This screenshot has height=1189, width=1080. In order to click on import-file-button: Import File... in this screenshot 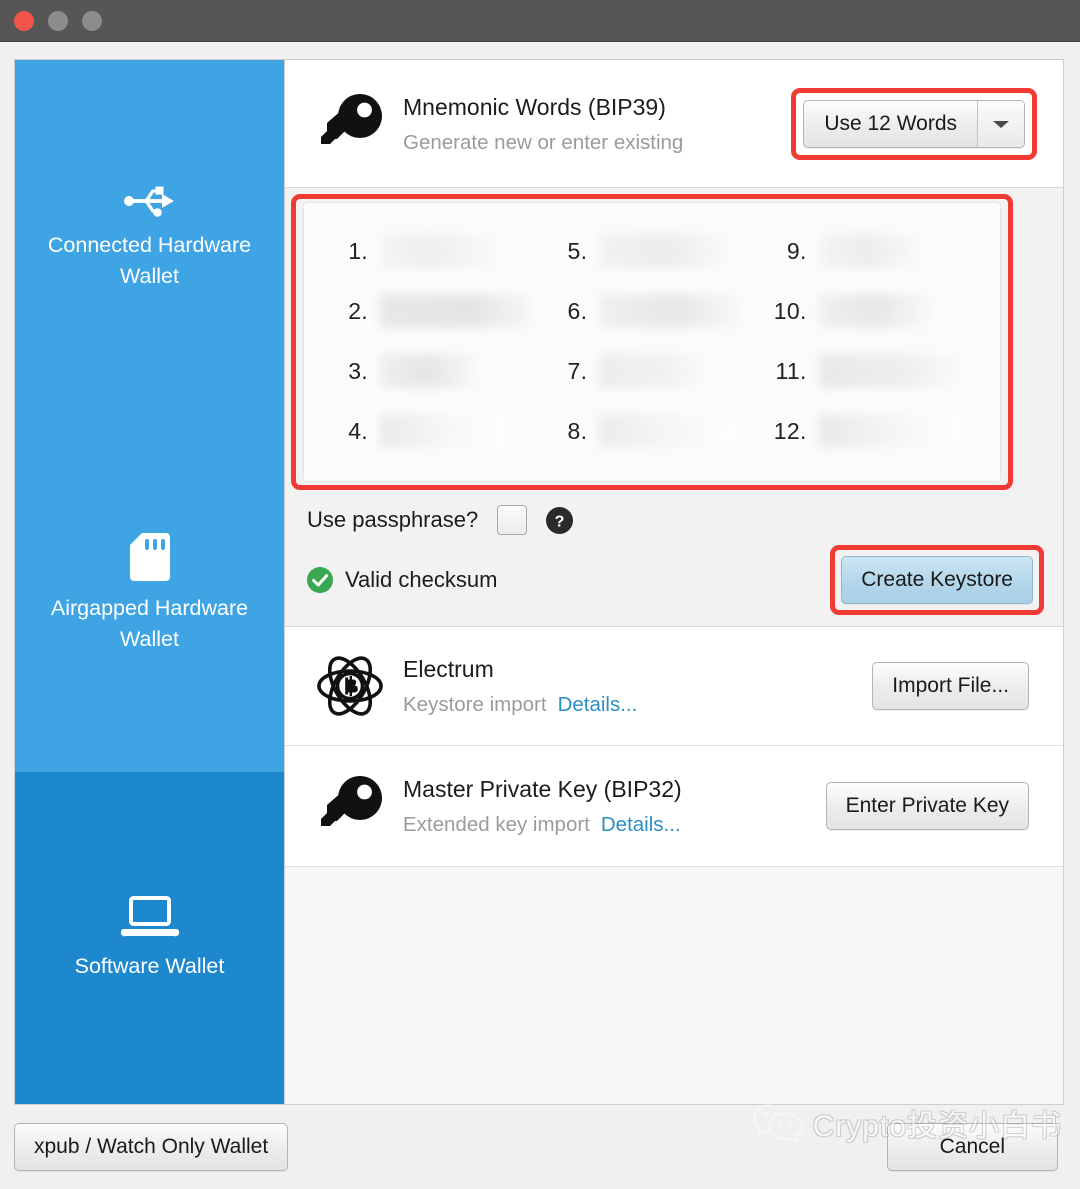, I will do `click(950, 686)`.